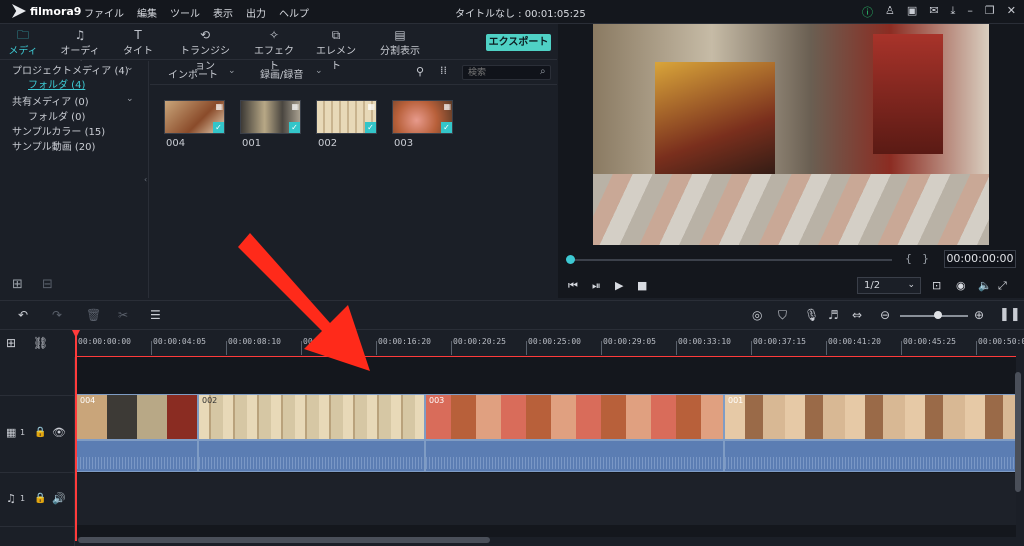 This screenshot has width=1024, height=546. What do you see at coordinates (155, 315) in the screenshot?
I see `adjust-icon: ☰` at bounding box center [155, 315].